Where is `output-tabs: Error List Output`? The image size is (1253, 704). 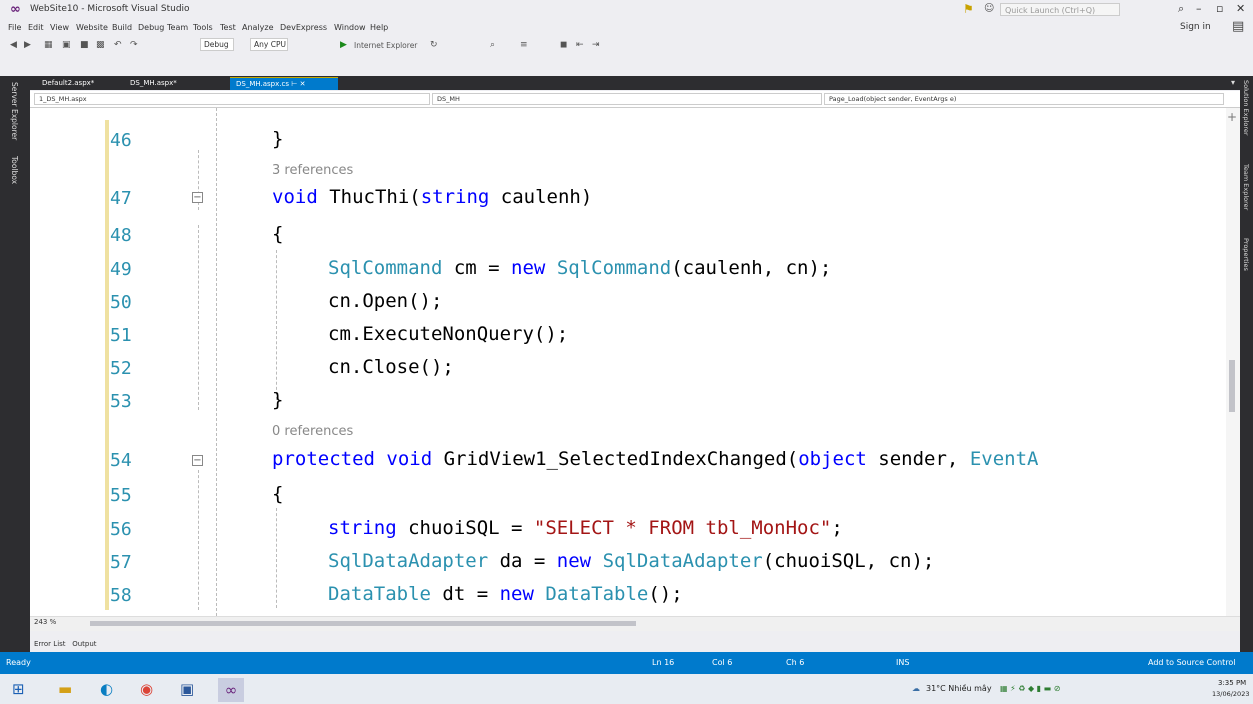 output-tabs: Error List Output is located at coordinates (65, 644).